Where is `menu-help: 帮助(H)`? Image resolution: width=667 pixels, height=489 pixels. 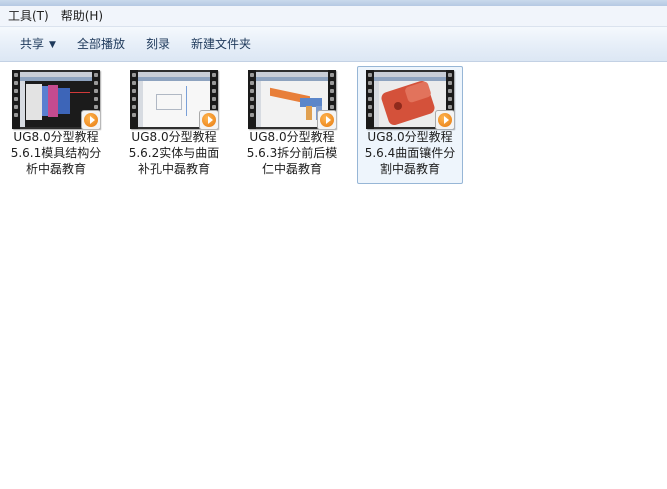
menu-help: 帮助(H) is located at coordinates (82, 16).